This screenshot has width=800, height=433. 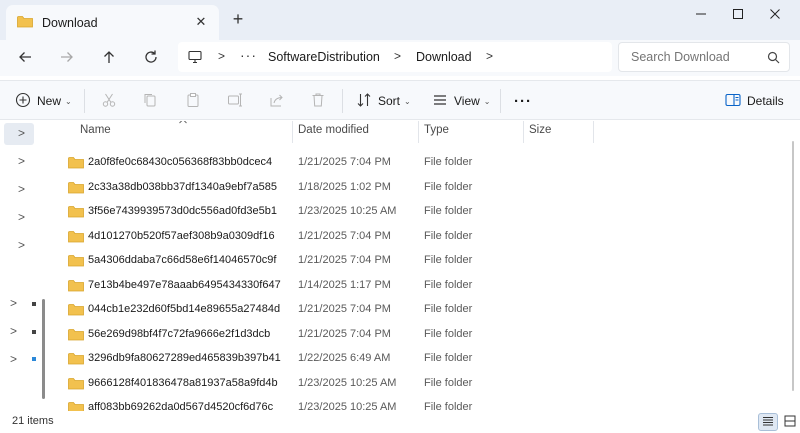 What do you see at coordinates (436, 135) in the screenshot?
I see `column-header-type: Type` at bounding box center [436, 135].